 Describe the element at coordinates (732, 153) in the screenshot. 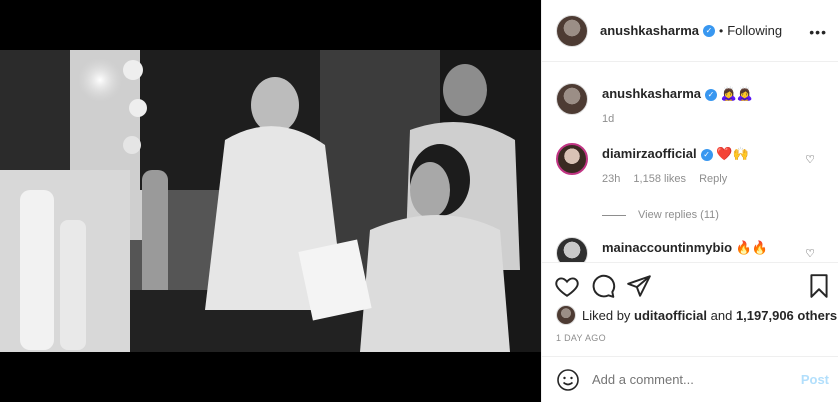

I see `comment-text: ❤️🙌` at that location.